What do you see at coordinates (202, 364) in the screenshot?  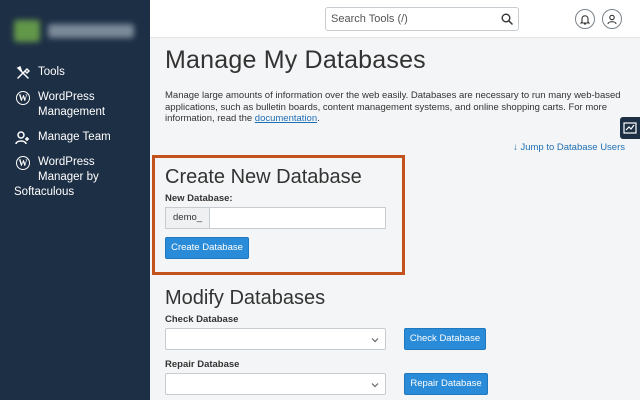 I see `repair-database-label: Repair Database` at bounding box center [202, 364].